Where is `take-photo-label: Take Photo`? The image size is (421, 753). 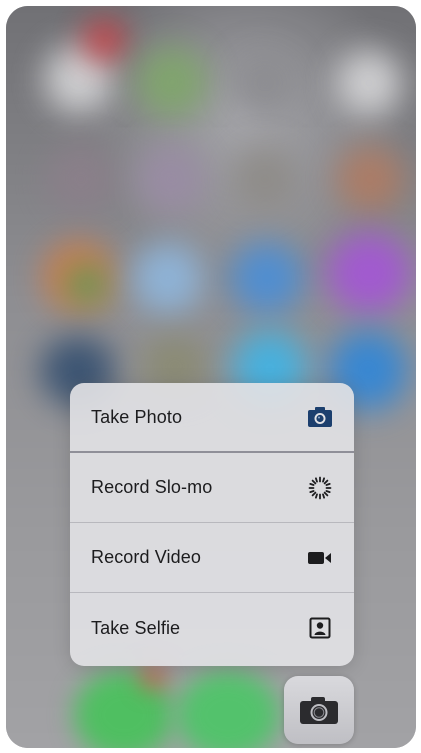 take-photo-label: Take Photo is located at coordinates (137, 416).